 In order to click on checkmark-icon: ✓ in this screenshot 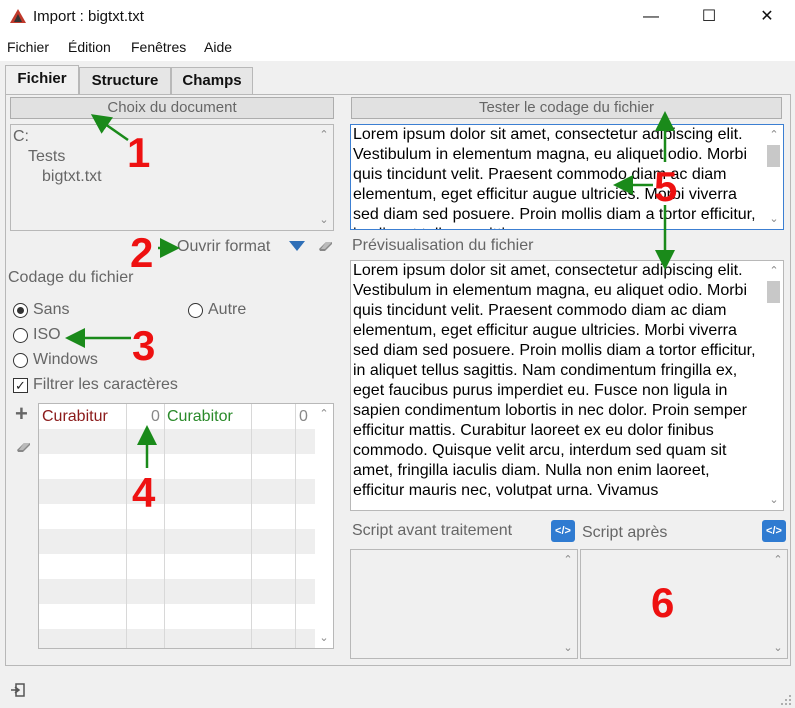, I will do `click(20, 385)`.